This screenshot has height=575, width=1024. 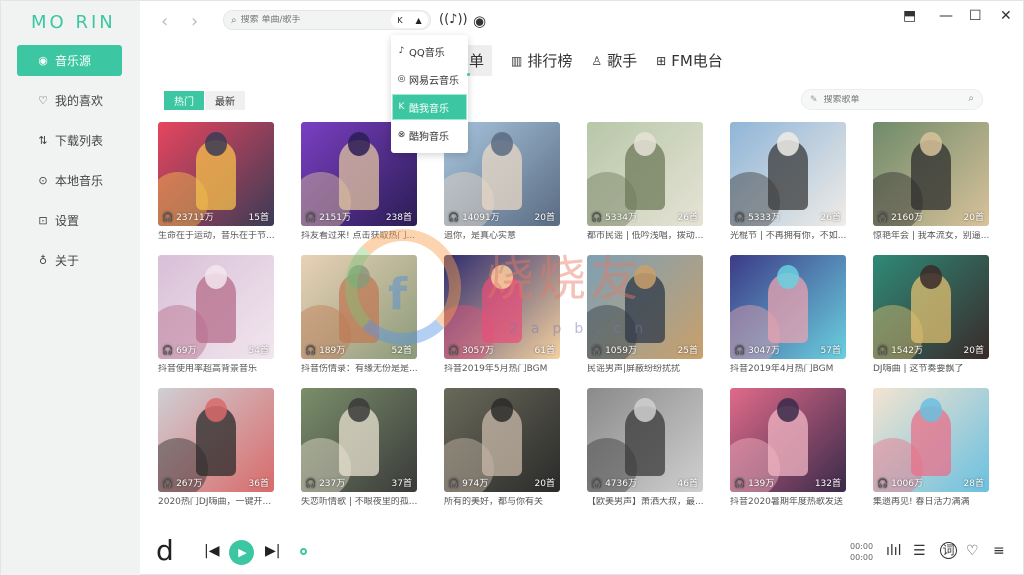 What do you see at coordinates (888, 99) in the screenshot?
I see `playlist-search-input` at bounding box center [888, 99].